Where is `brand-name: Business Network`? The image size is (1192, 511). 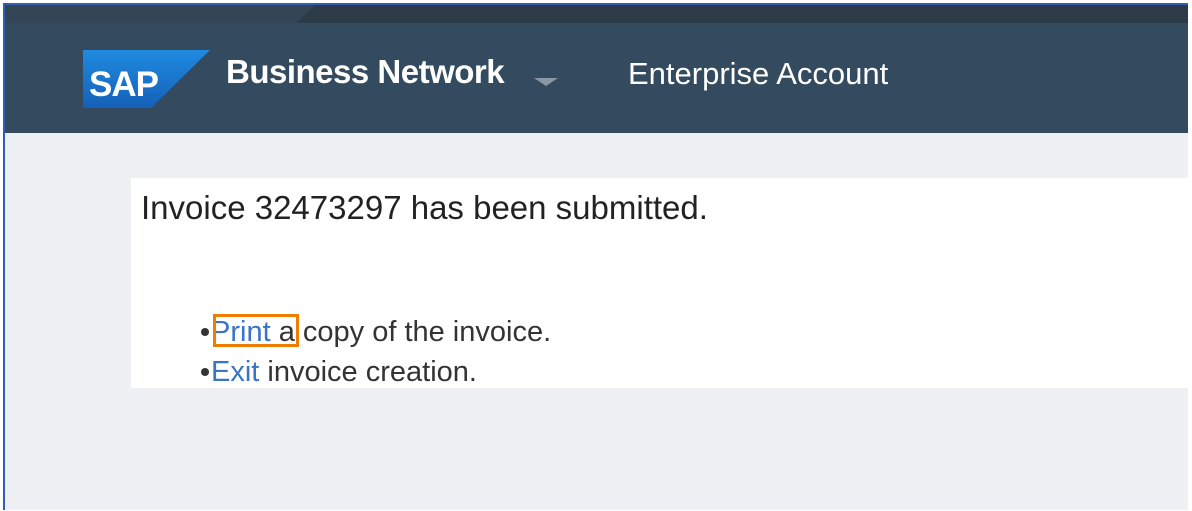
brand-name: Business Network is located at coordinates (365, 72).